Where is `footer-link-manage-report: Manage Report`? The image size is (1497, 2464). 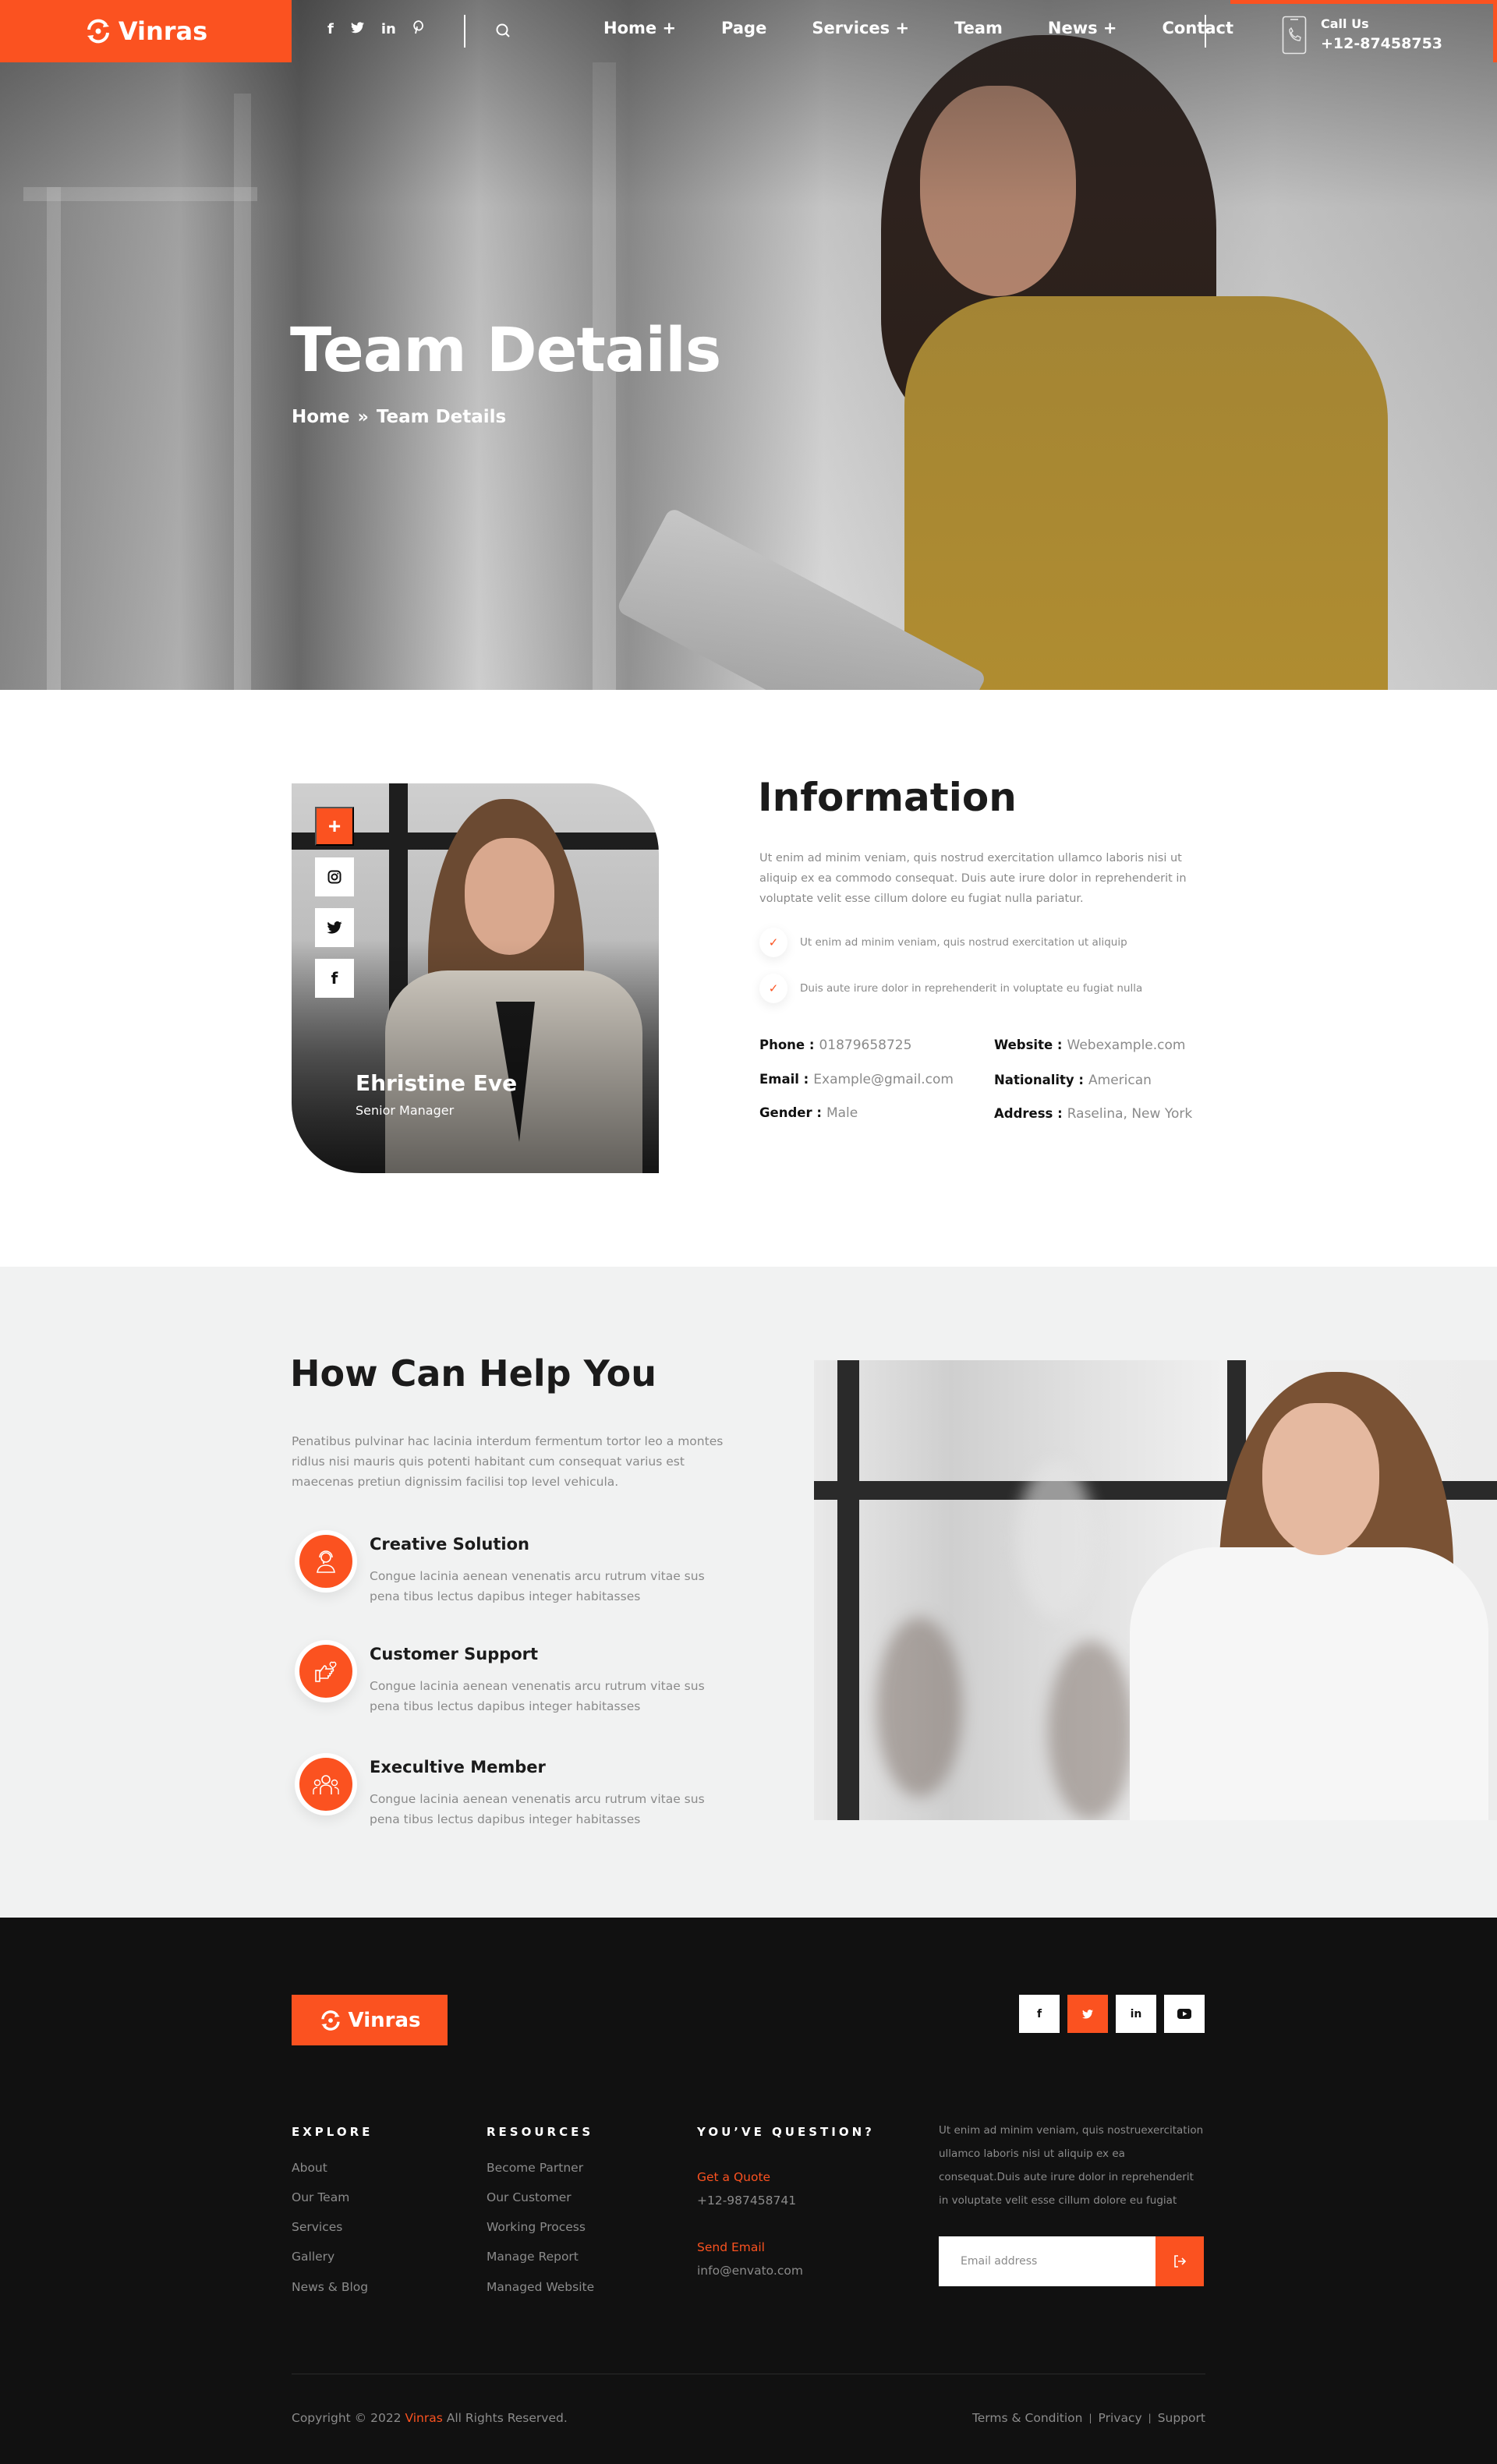
footer-link-manage-report: Manage Report is located at coordinates (533, 2257).